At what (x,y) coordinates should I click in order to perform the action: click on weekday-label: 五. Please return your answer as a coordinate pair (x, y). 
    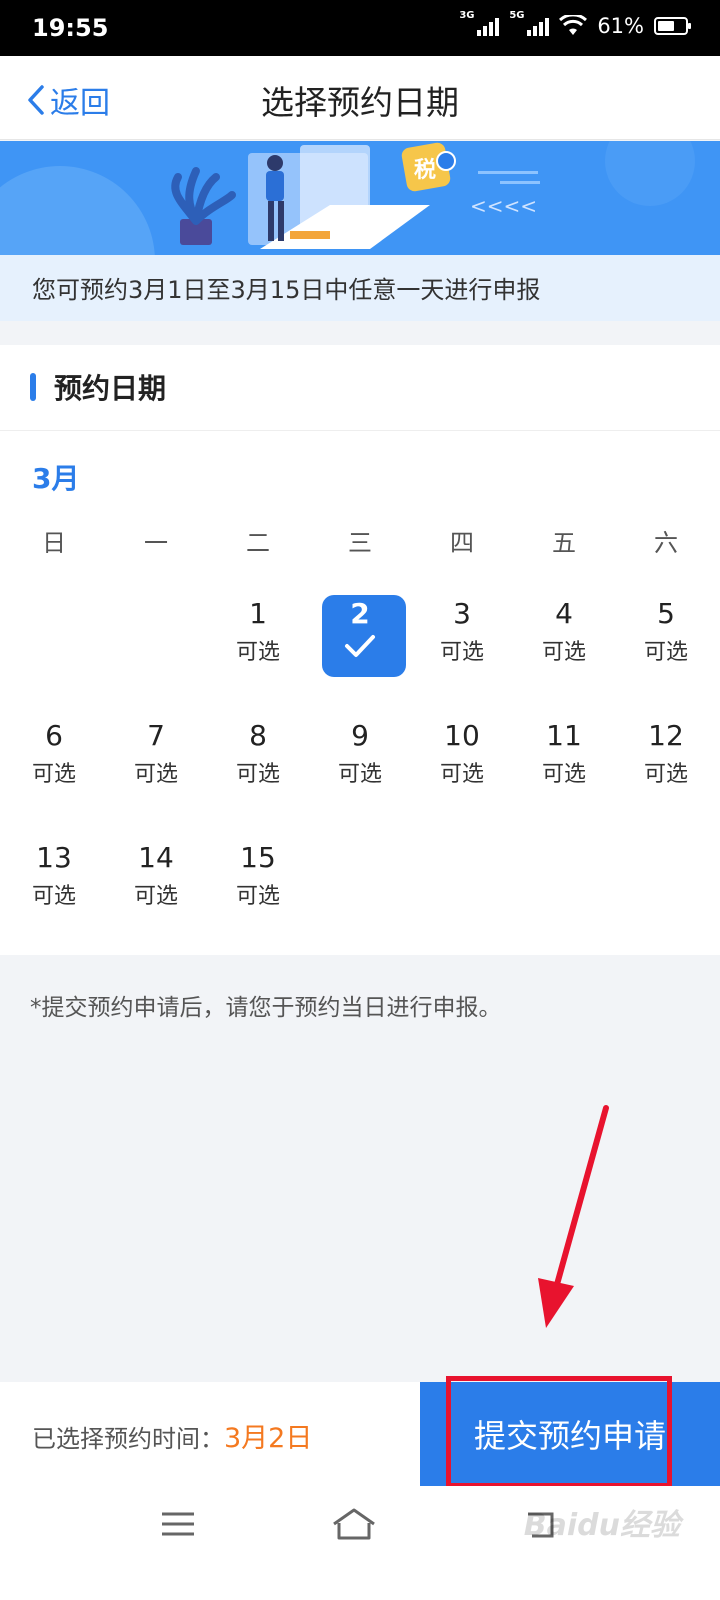
    Looking at the image, I should click on (564, 543).